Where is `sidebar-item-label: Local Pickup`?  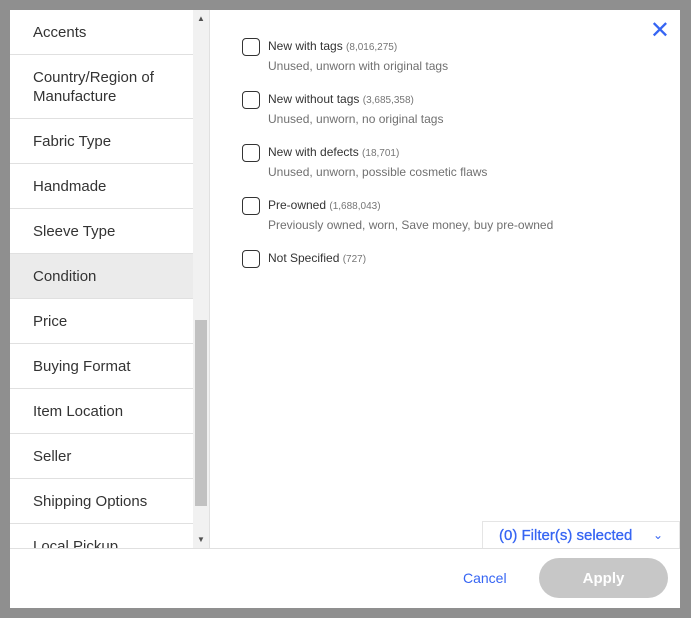 sidebar-item-label: Local Pickup is located at coordinates (76, 543).